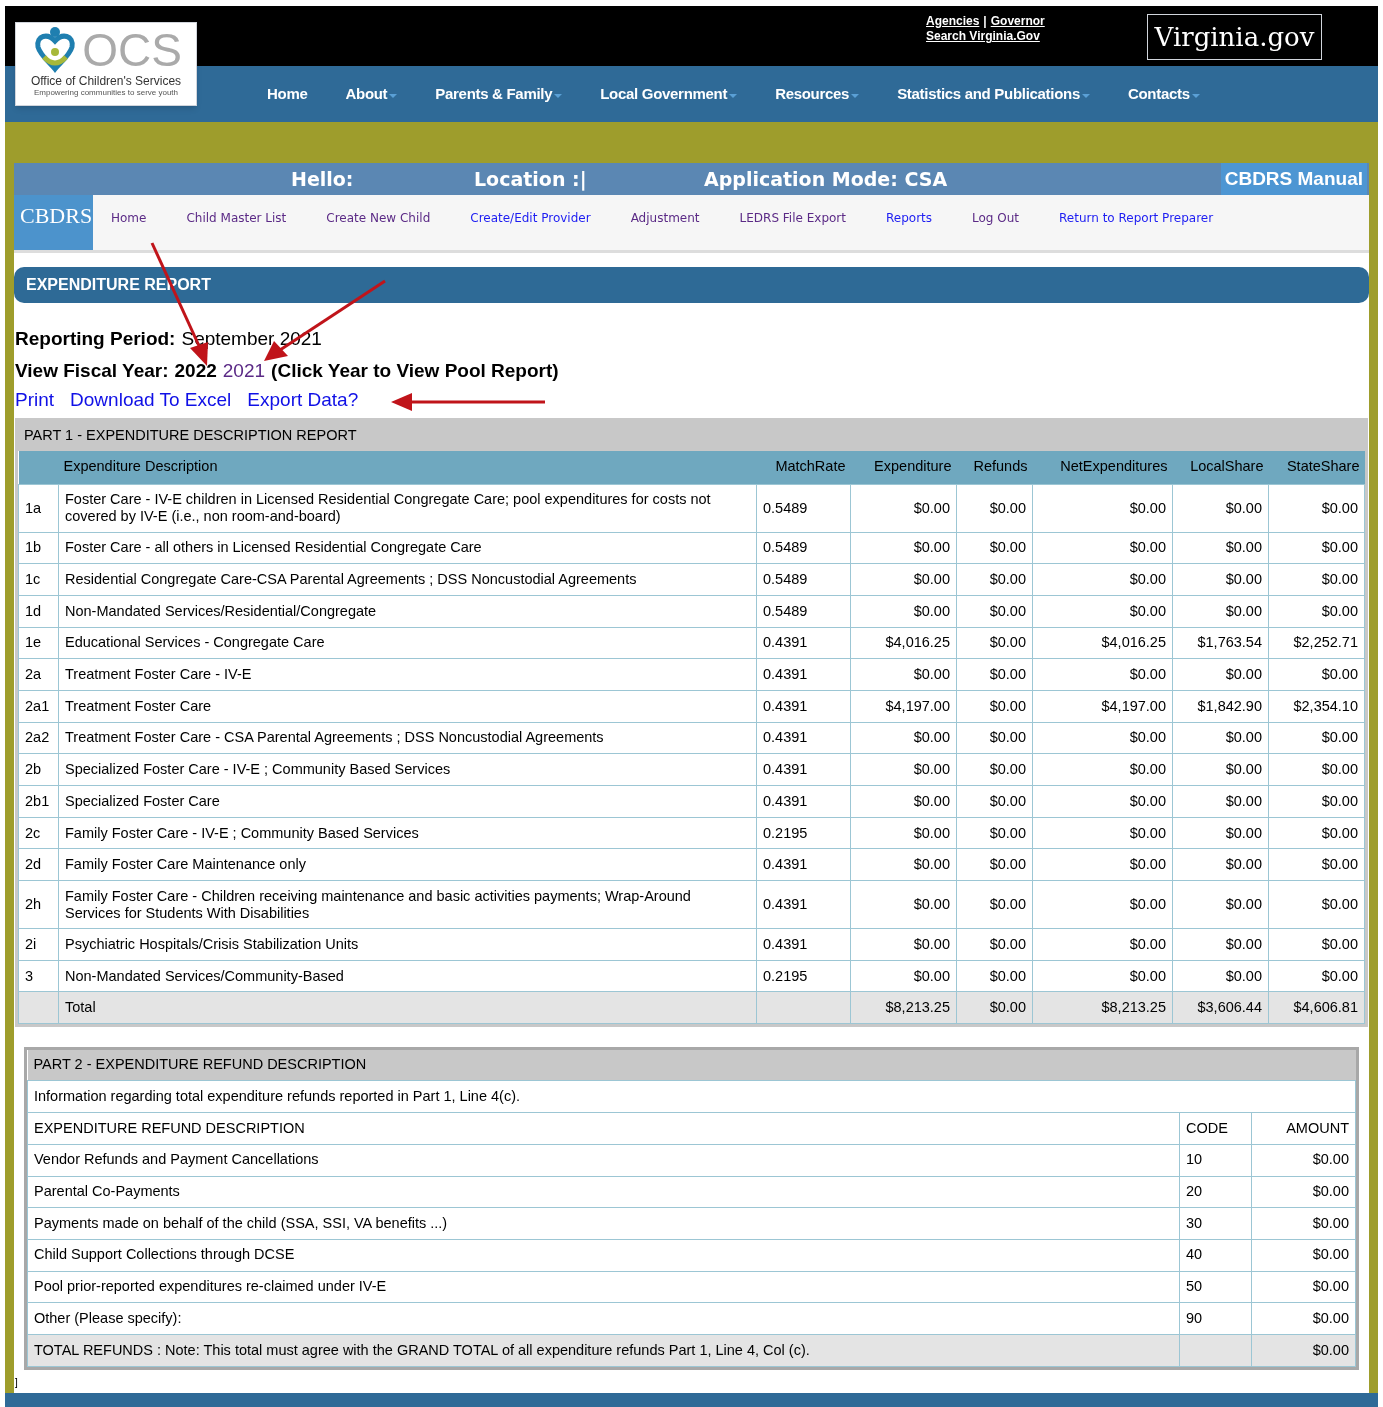  I want to click on column-header: MatchRate, so click(803, 467).